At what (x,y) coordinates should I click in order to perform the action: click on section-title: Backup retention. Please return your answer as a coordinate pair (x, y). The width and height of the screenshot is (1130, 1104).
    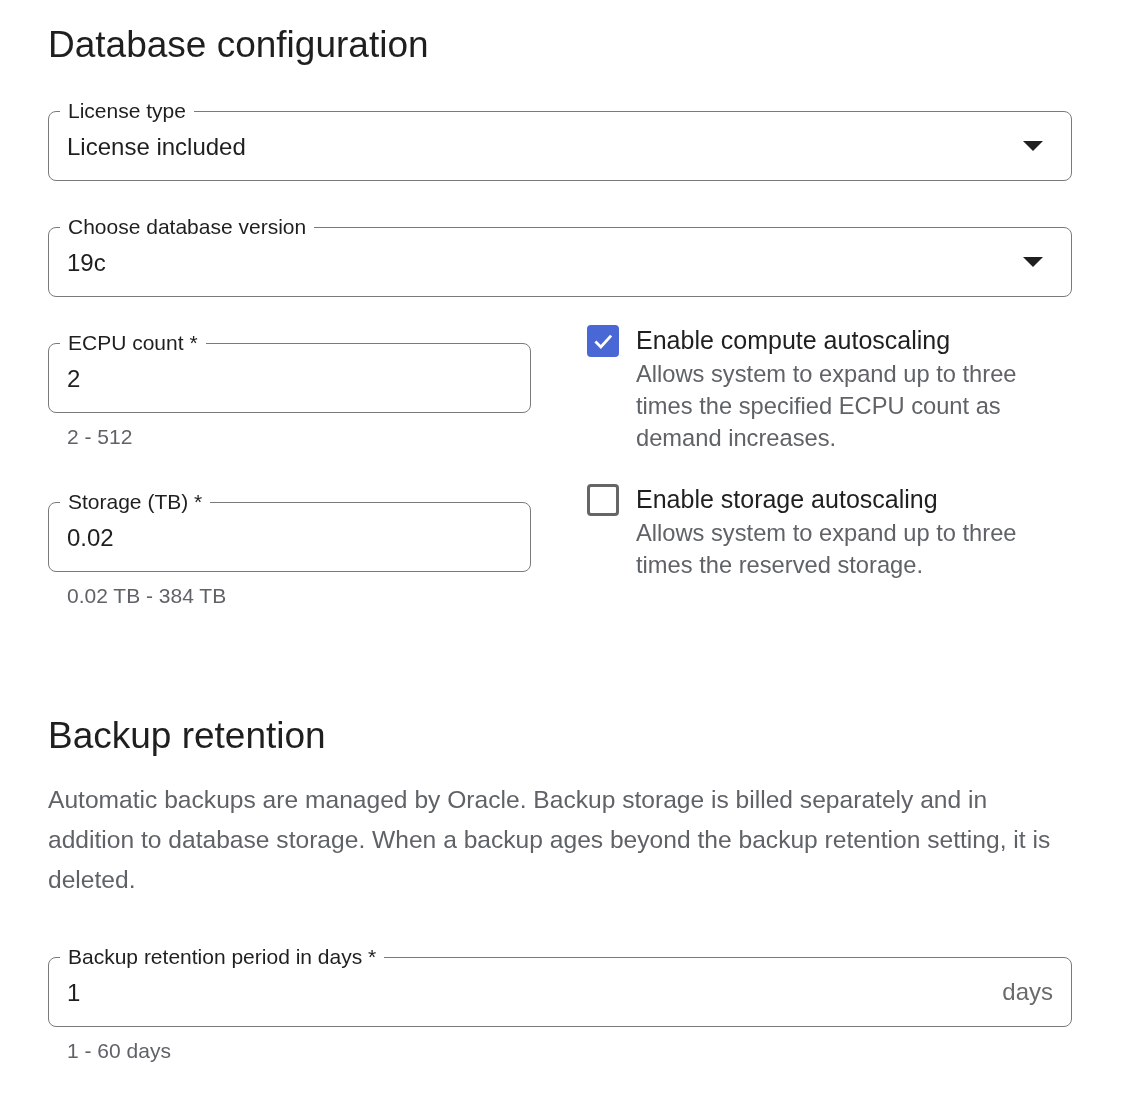
    Looking at the image, I should click on (187, 736).